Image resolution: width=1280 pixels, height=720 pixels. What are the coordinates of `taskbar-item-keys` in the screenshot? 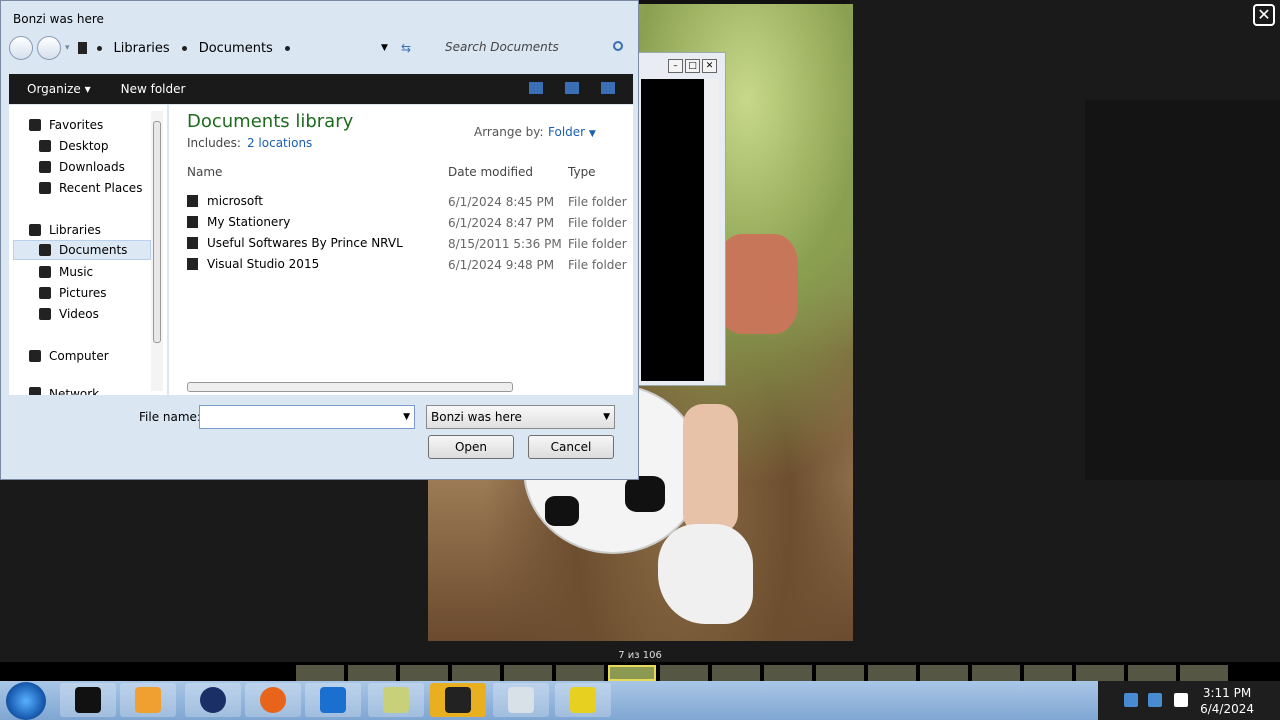 It's located at (583, 700).